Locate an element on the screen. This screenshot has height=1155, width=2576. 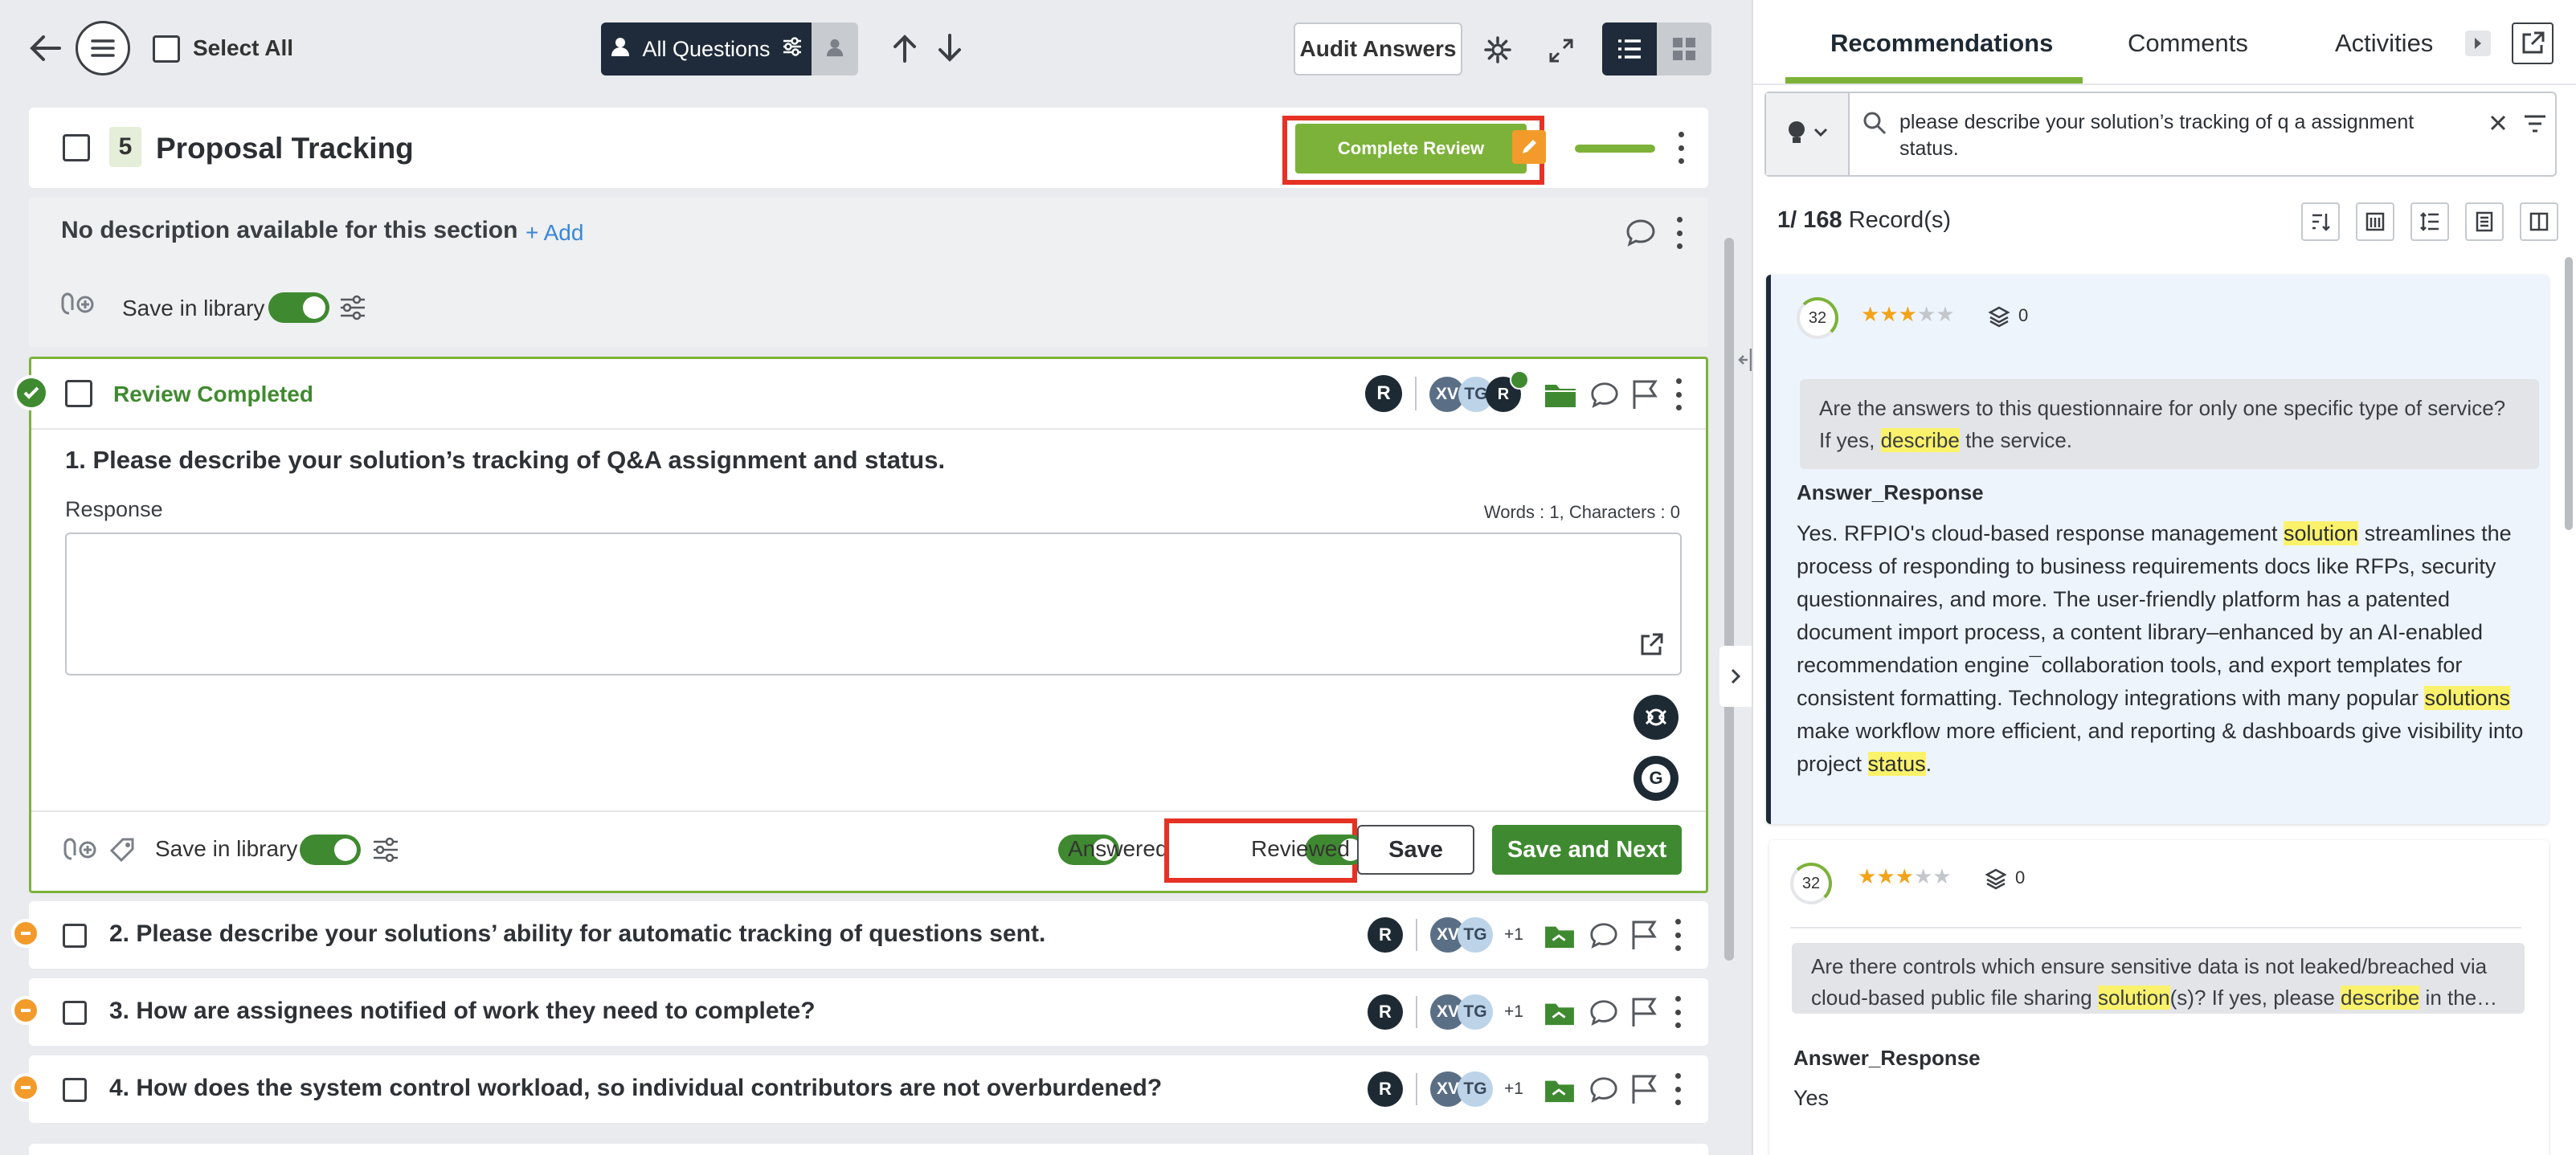
response-textarea is located at coordinates (874, 604).